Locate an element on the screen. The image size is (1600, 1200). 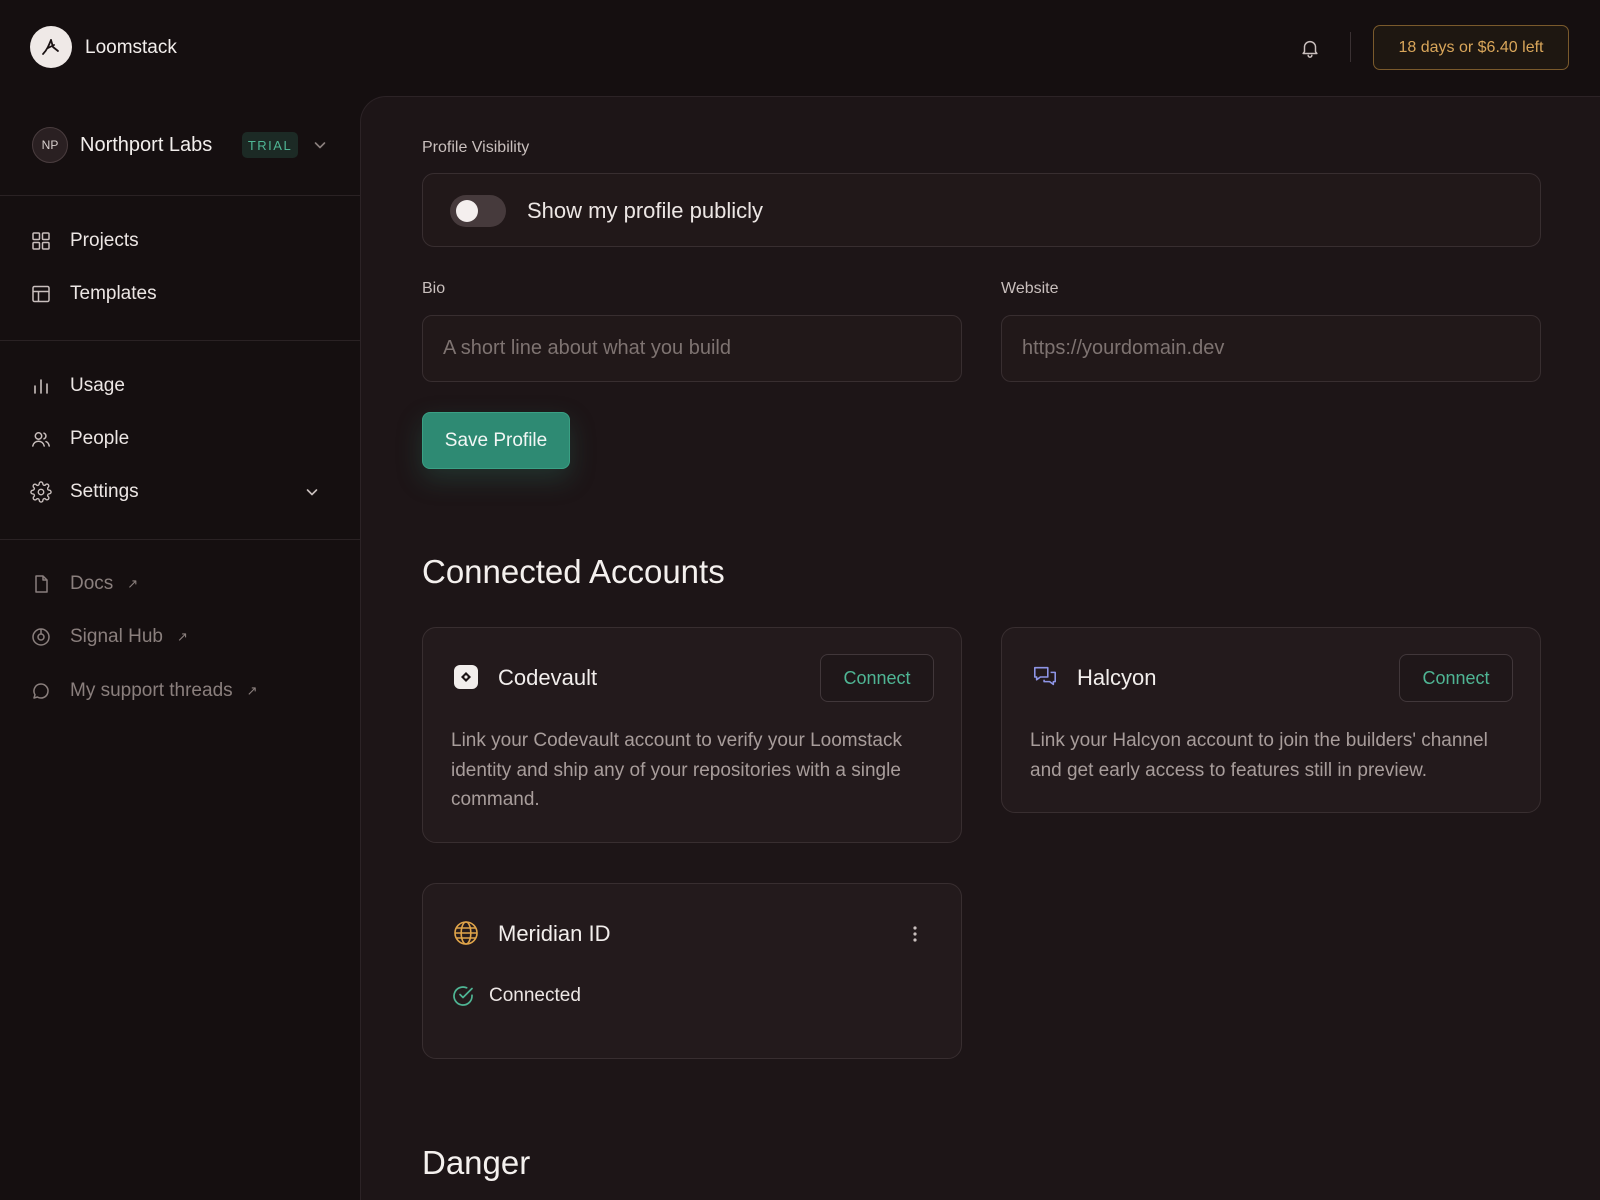
signal-icon is located at coordinates (41, 637).